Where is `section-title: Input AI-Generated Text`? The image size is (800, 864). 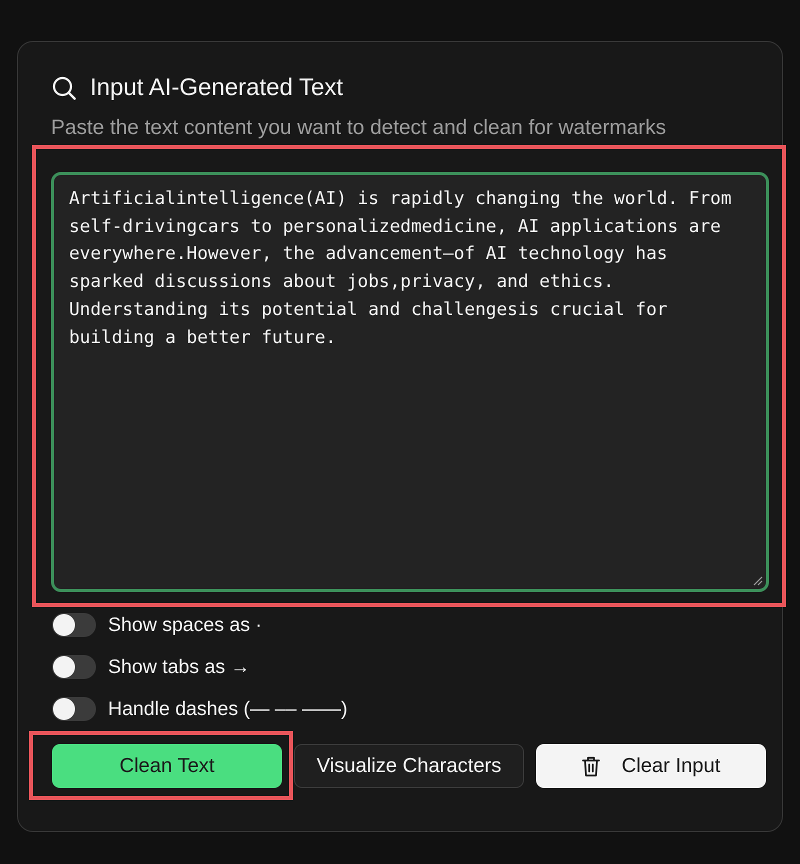
section-title: Input AI-Generated Text is located at coordinates (217, 88).